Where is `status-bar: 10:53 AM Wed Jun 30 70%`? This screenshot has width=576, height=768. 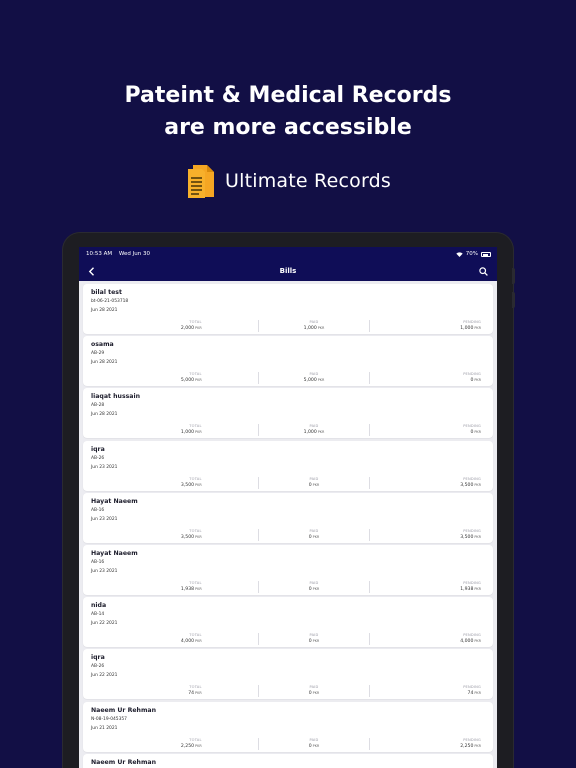 status-bar: 10:53 AM Wed Jun 30 70% is located at coordinates (288, 254).